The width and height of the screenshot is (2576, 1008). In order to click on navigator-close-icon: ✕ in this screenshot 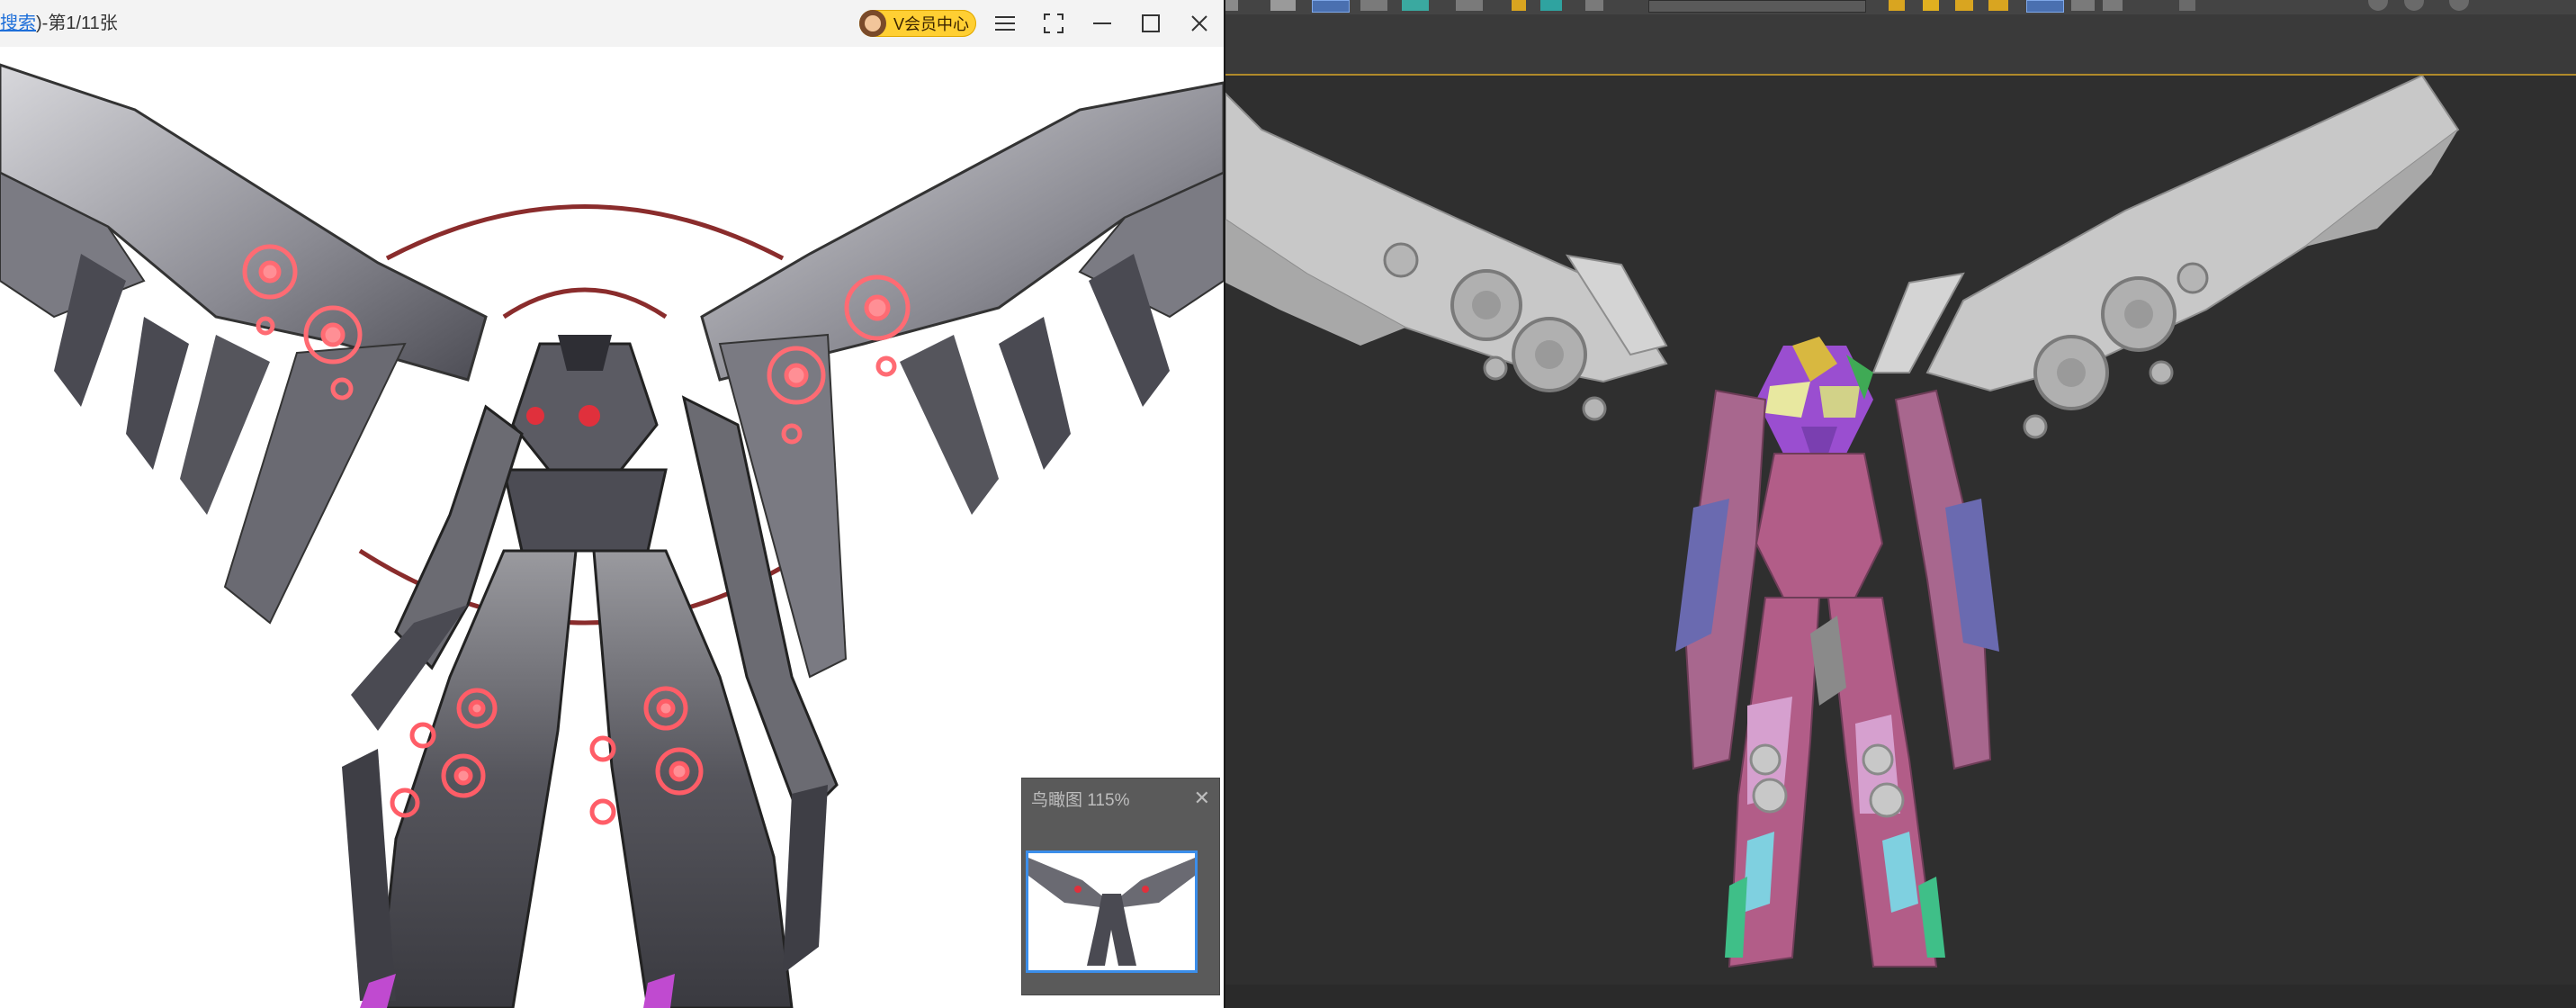, I will do `click(1202, 799)`.